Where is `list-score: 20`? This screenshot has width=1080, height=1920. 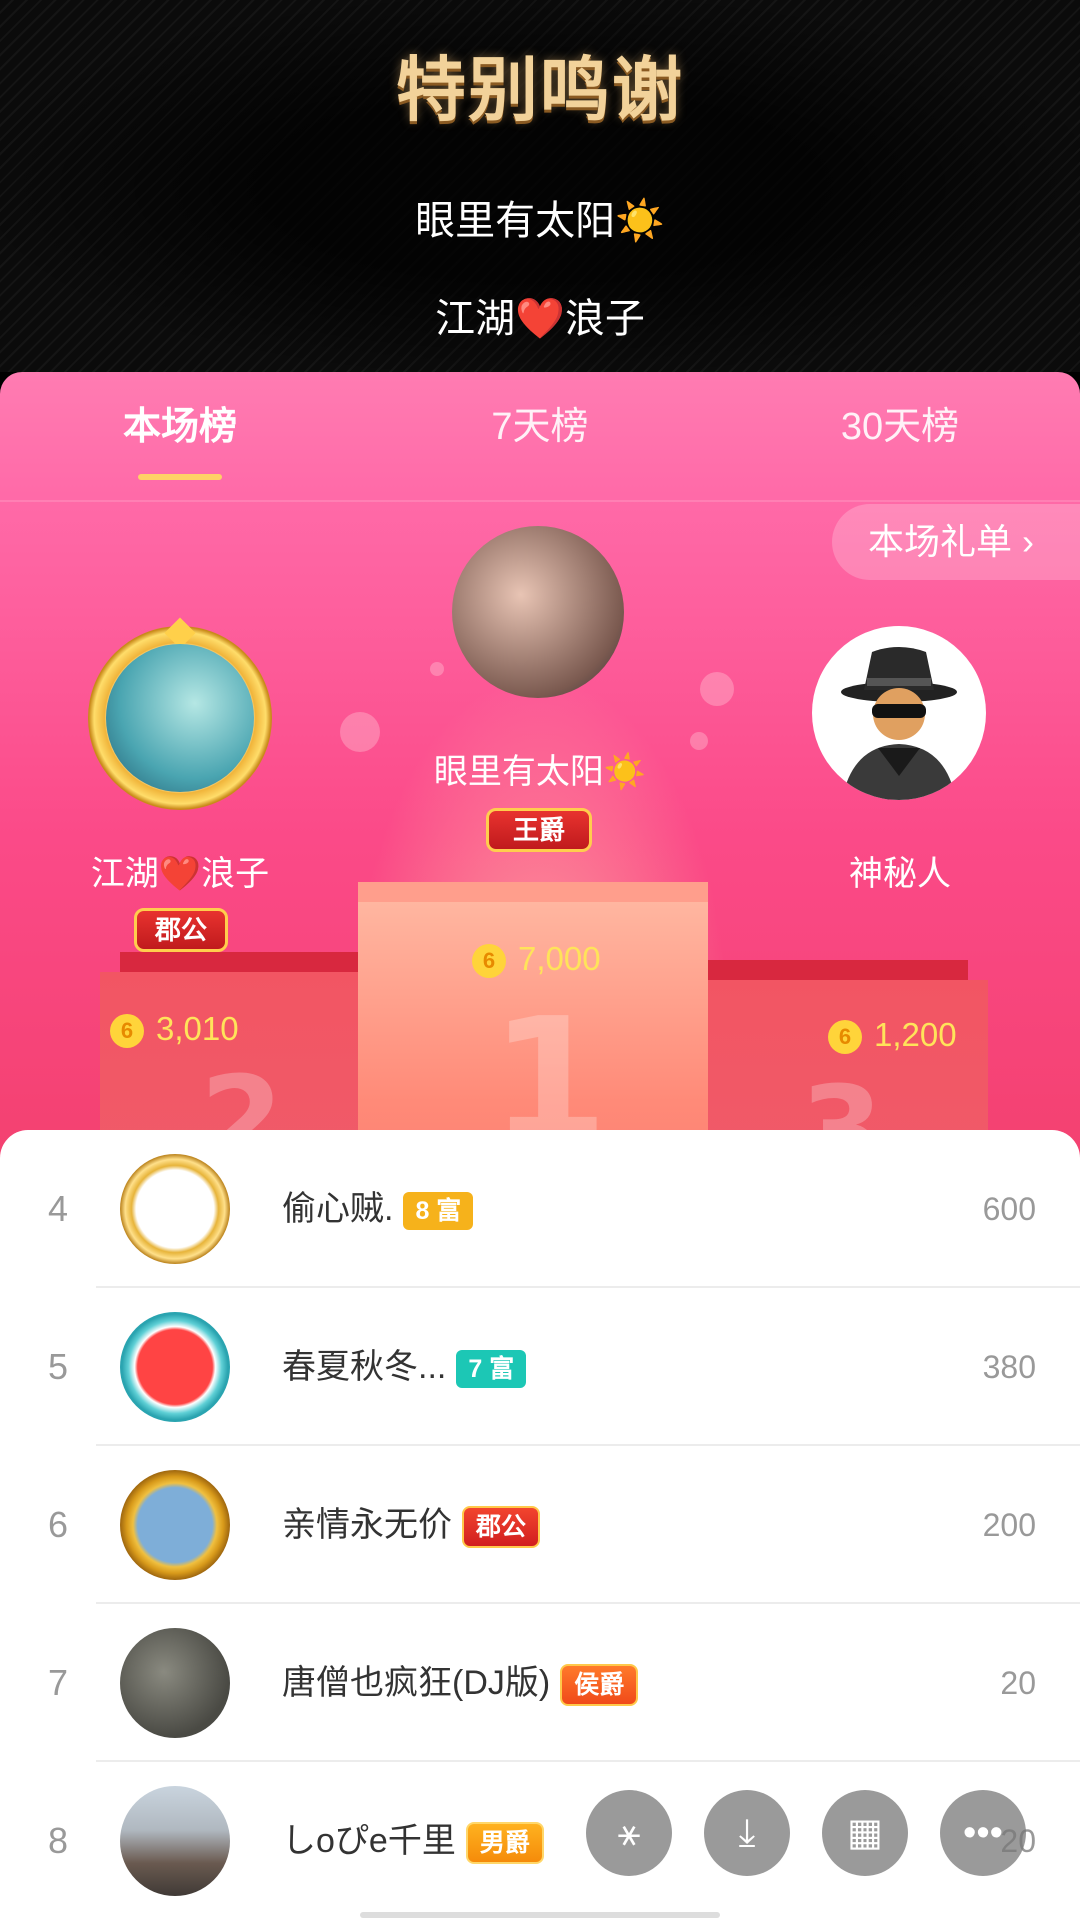 list-score: 20 is located at coordinates (1018, 1683).